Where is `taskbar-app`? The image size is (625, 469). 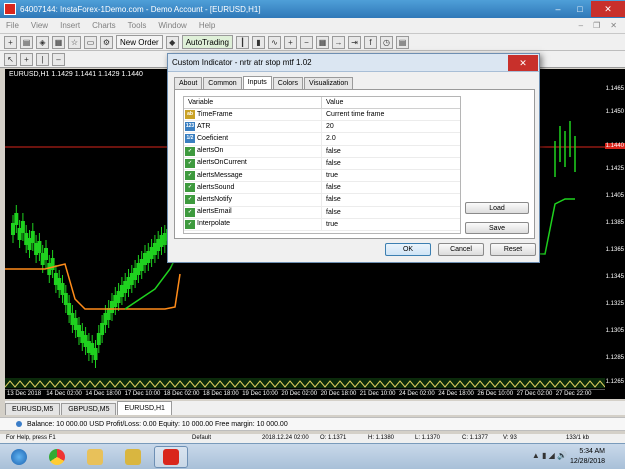
taskbar-app is located at coordinates (133, 457).